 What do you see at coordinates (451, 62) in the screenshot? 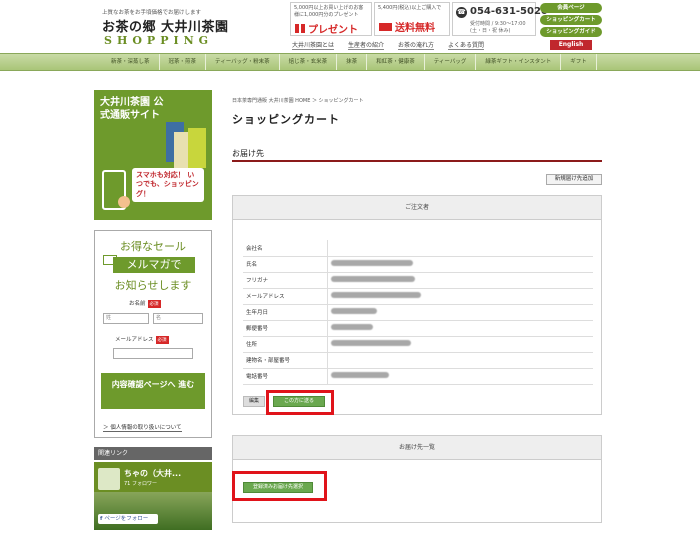
I see `nav-item: ティーバッグ` at bounding box center [451, 62].